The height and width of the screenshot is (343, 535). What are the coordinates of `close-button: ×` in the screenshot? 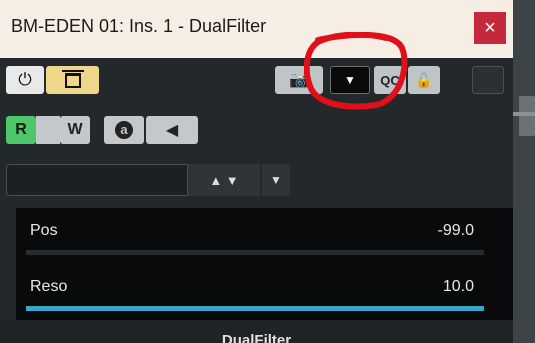 It's located at (490, 28).